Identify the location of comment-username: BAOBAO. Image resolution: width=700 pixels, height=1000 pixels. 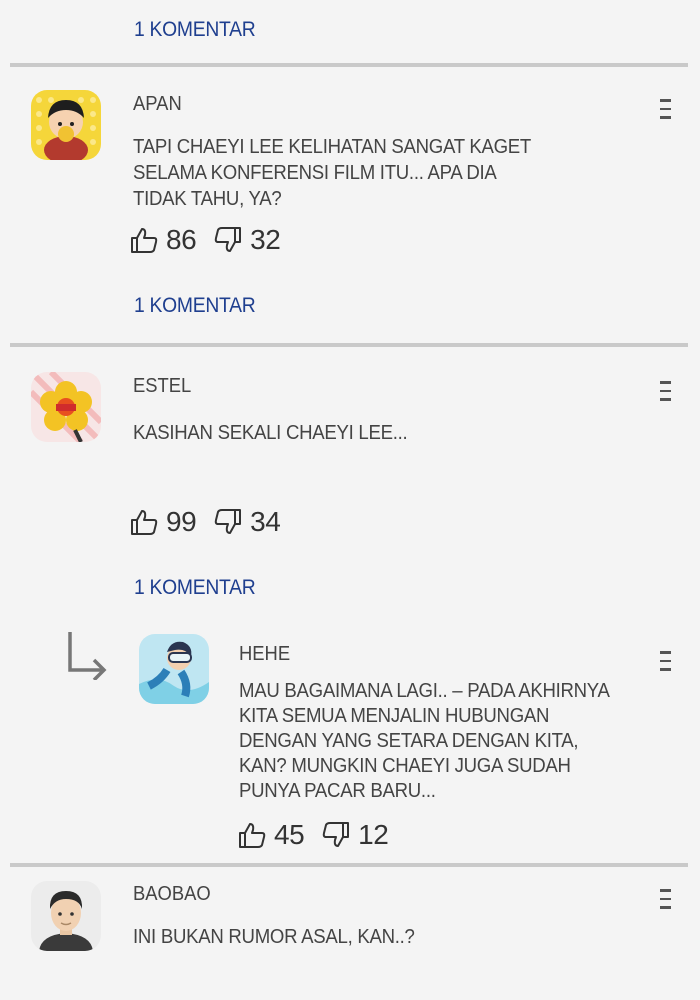
(172, 894).